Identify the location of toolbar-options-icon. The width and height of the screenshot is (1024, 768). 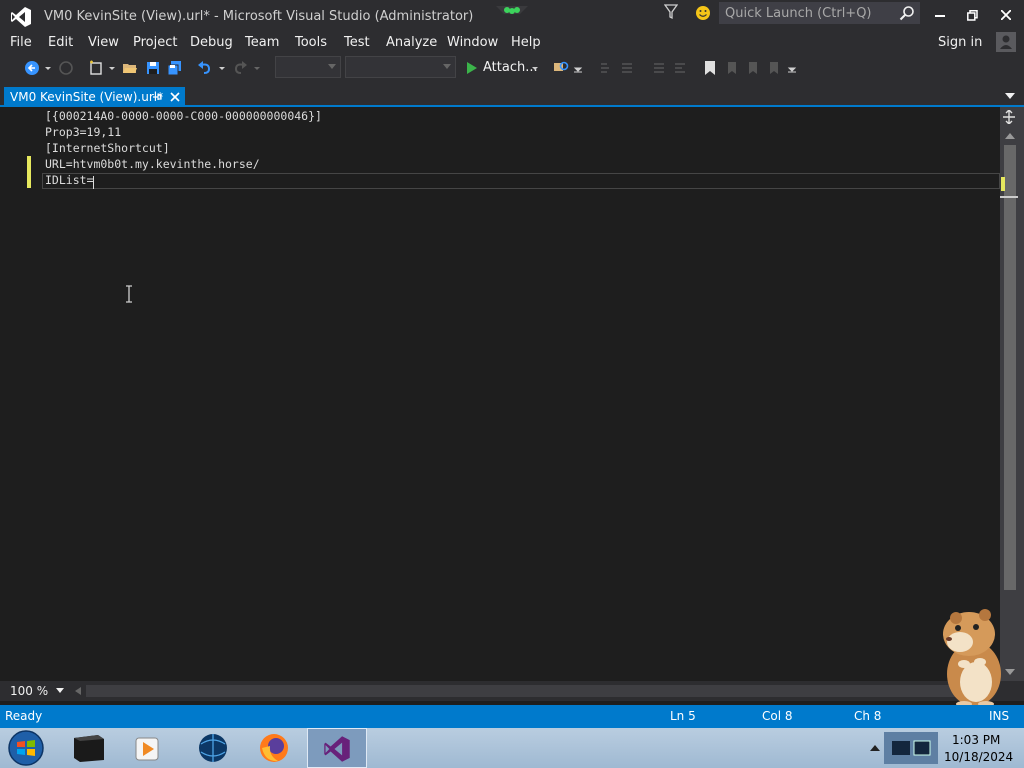
(578, 68).